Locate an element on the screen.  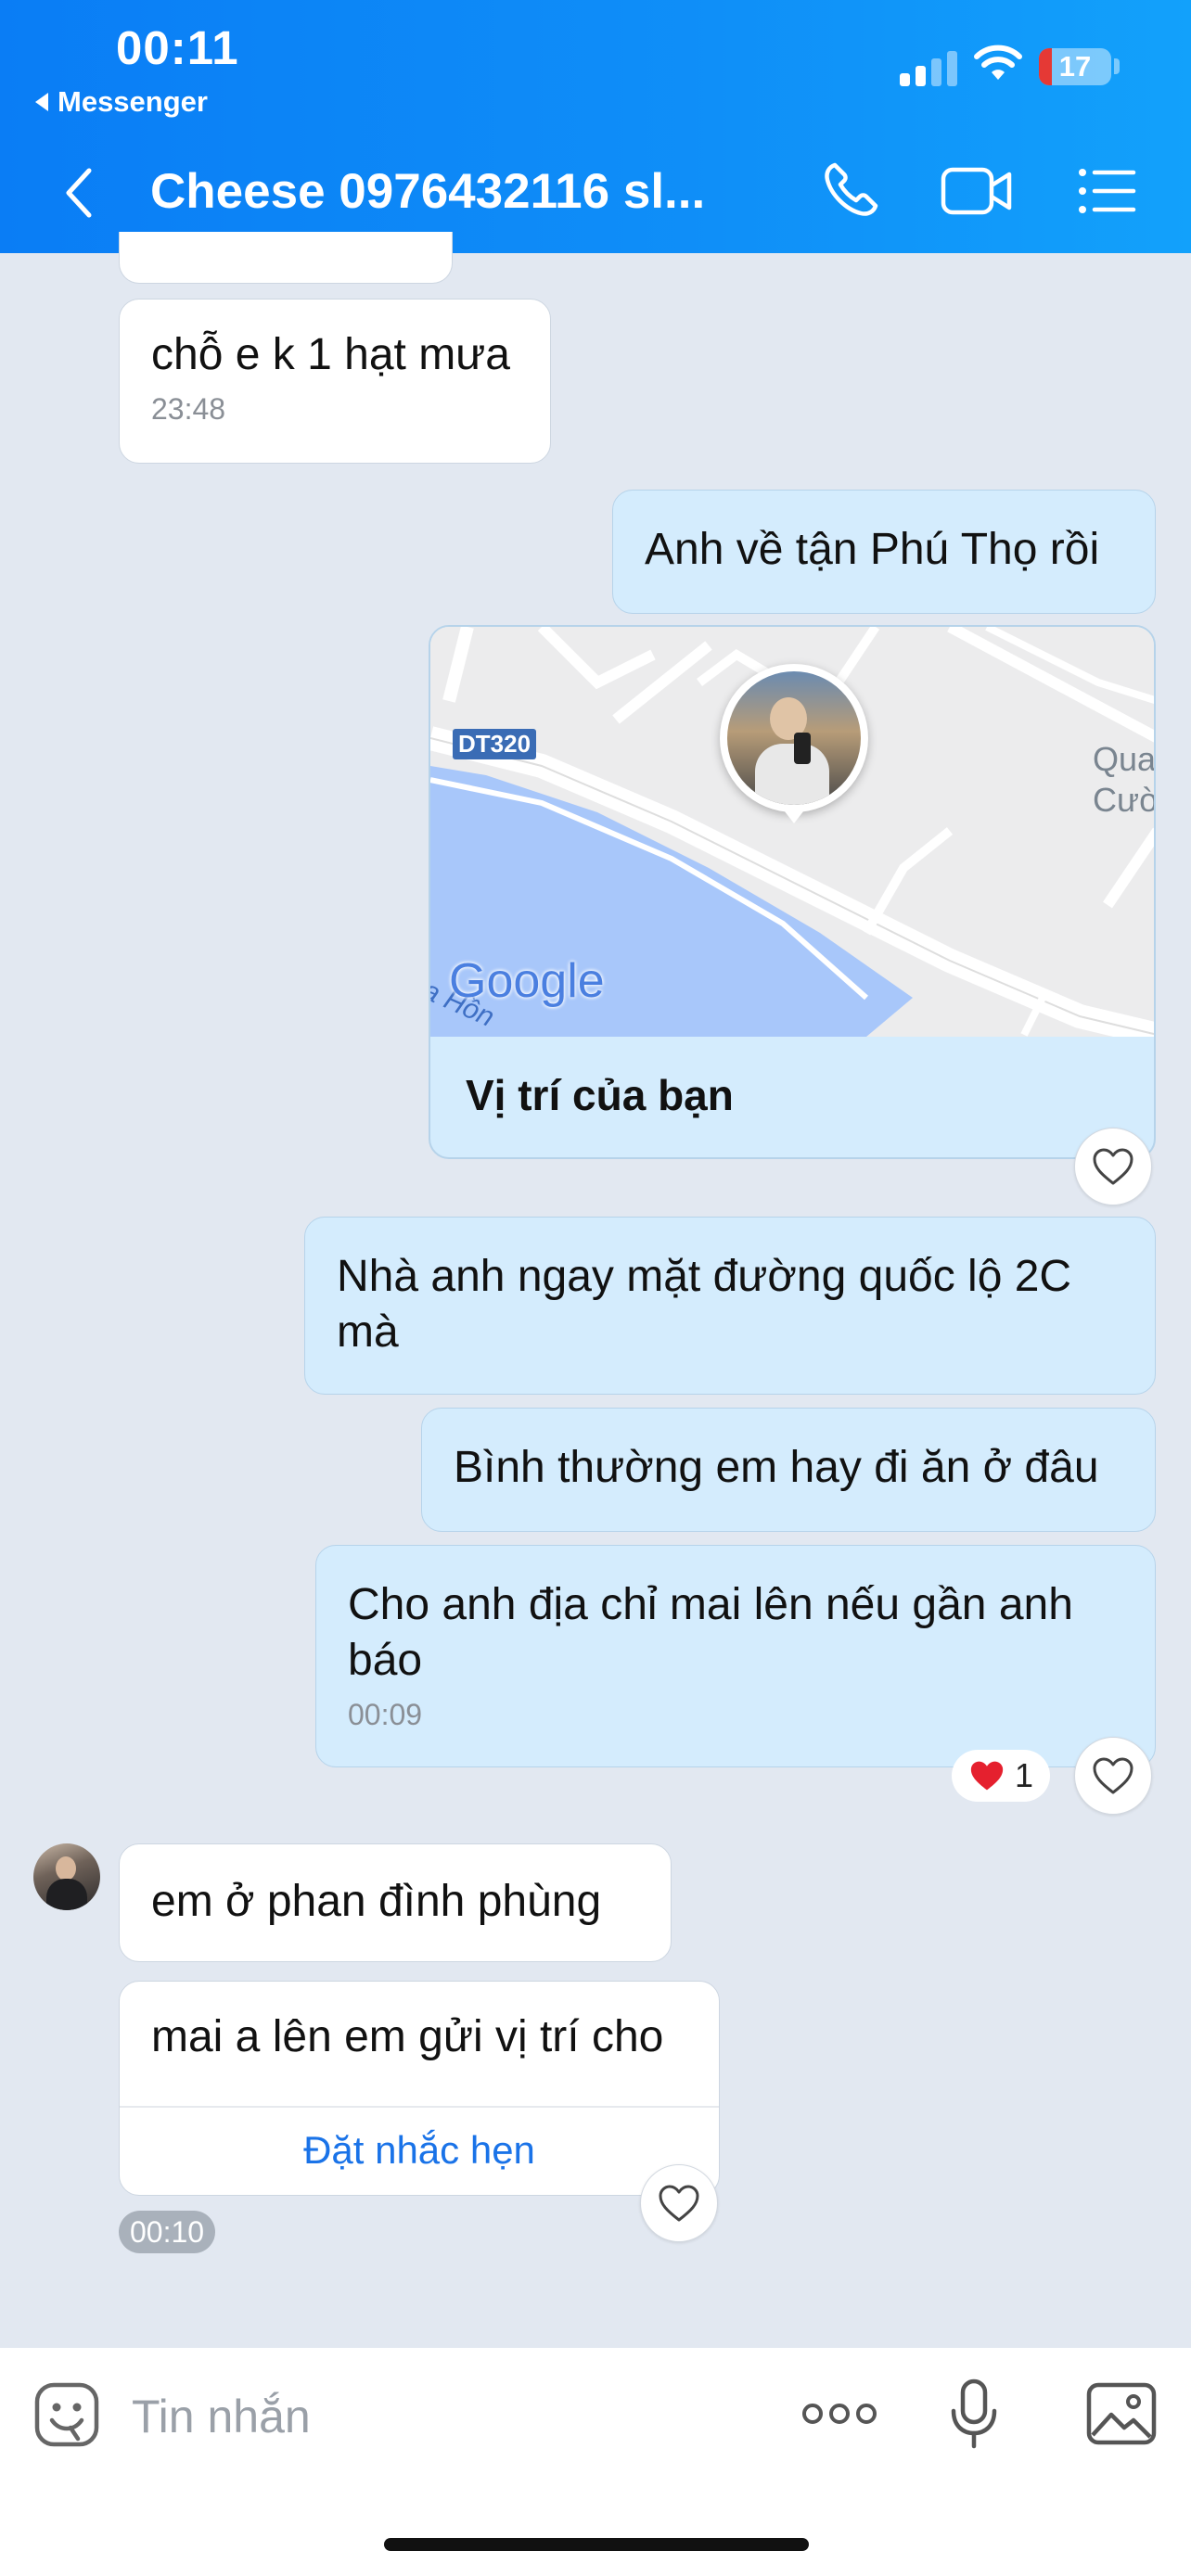
more-options-icon is located at coordinates (839, 2414).